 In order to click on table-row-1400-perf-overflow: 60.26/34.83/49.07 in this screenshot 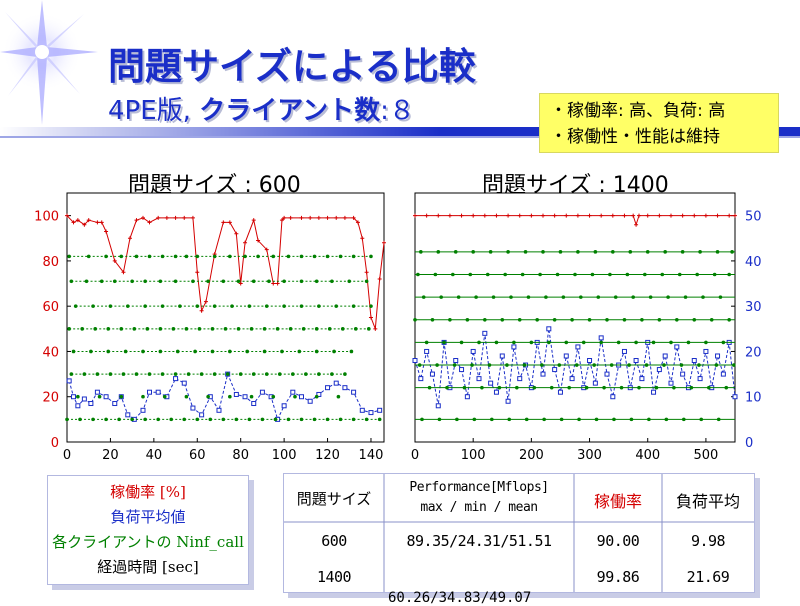, I will do `click(460, 598)`.